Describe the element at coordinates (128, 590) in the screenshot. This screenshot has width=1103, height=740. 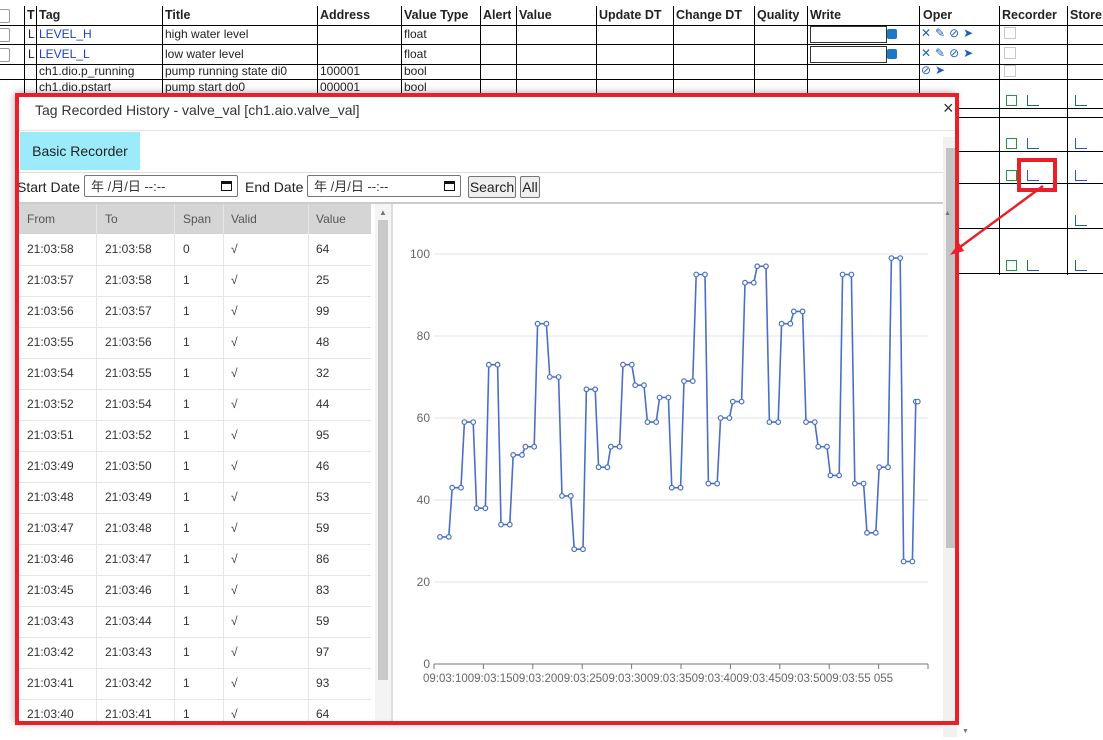
I see `to-cell: 21:03:46` at that location.